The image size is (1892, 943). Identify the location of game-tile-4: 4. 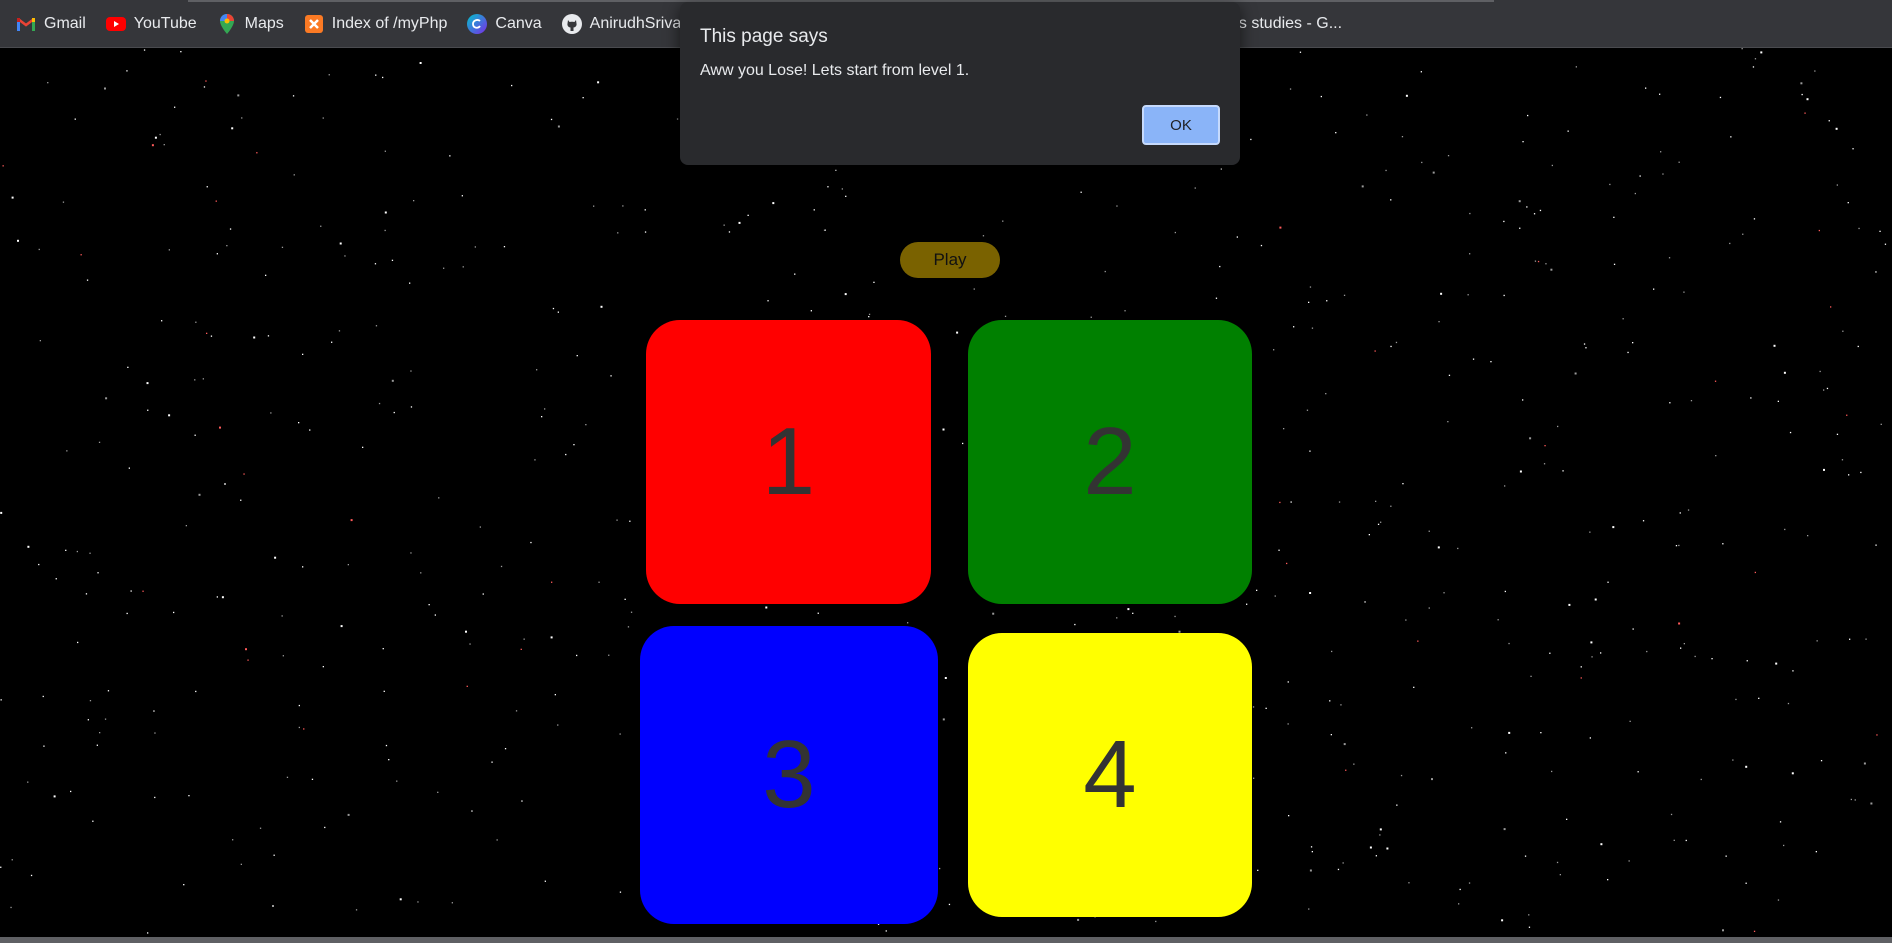
(1110, 775).